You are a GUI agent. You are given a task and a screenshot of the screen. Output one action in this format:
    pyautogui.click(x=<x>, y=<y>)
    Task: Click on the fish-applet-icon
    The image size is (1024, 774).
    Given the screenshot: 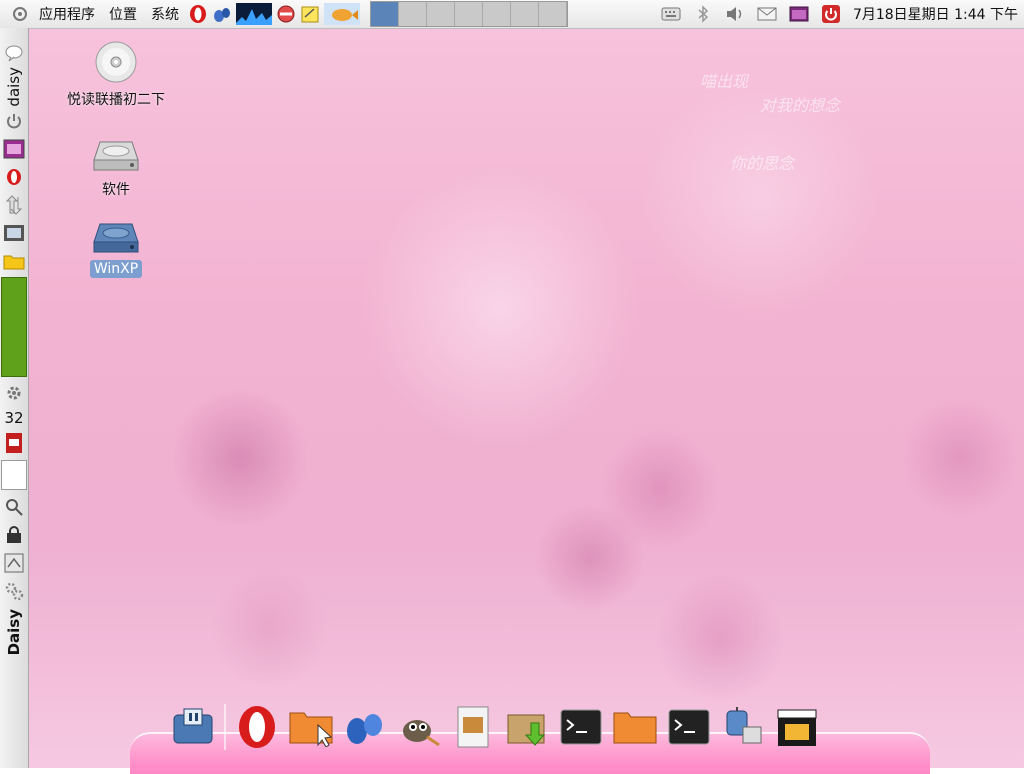 What is the action you would take?
    pyautogui.click(x=342, y=14)
    